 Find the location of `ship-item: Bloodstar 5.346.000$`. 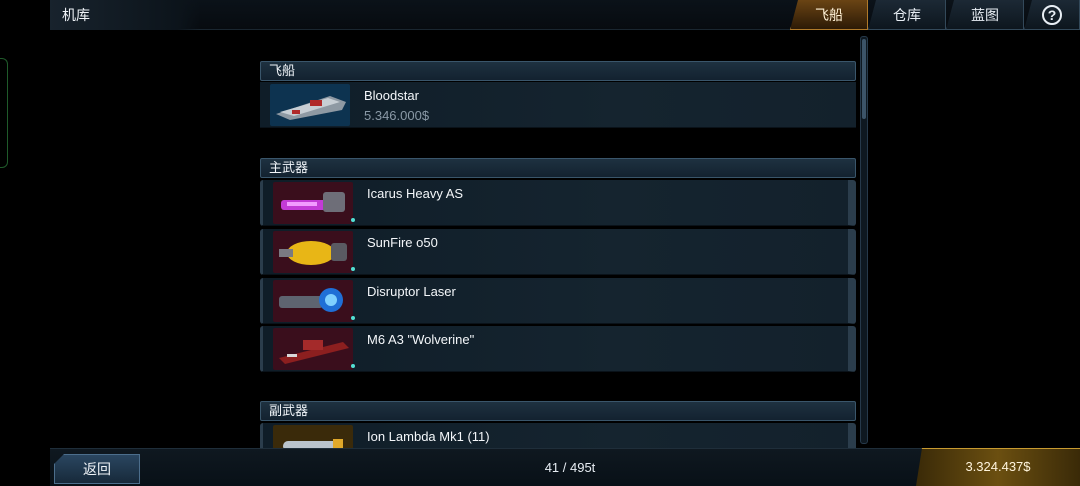

ship-item: Bloodstar 5.346.000$ is located at coordinates (558, 105).